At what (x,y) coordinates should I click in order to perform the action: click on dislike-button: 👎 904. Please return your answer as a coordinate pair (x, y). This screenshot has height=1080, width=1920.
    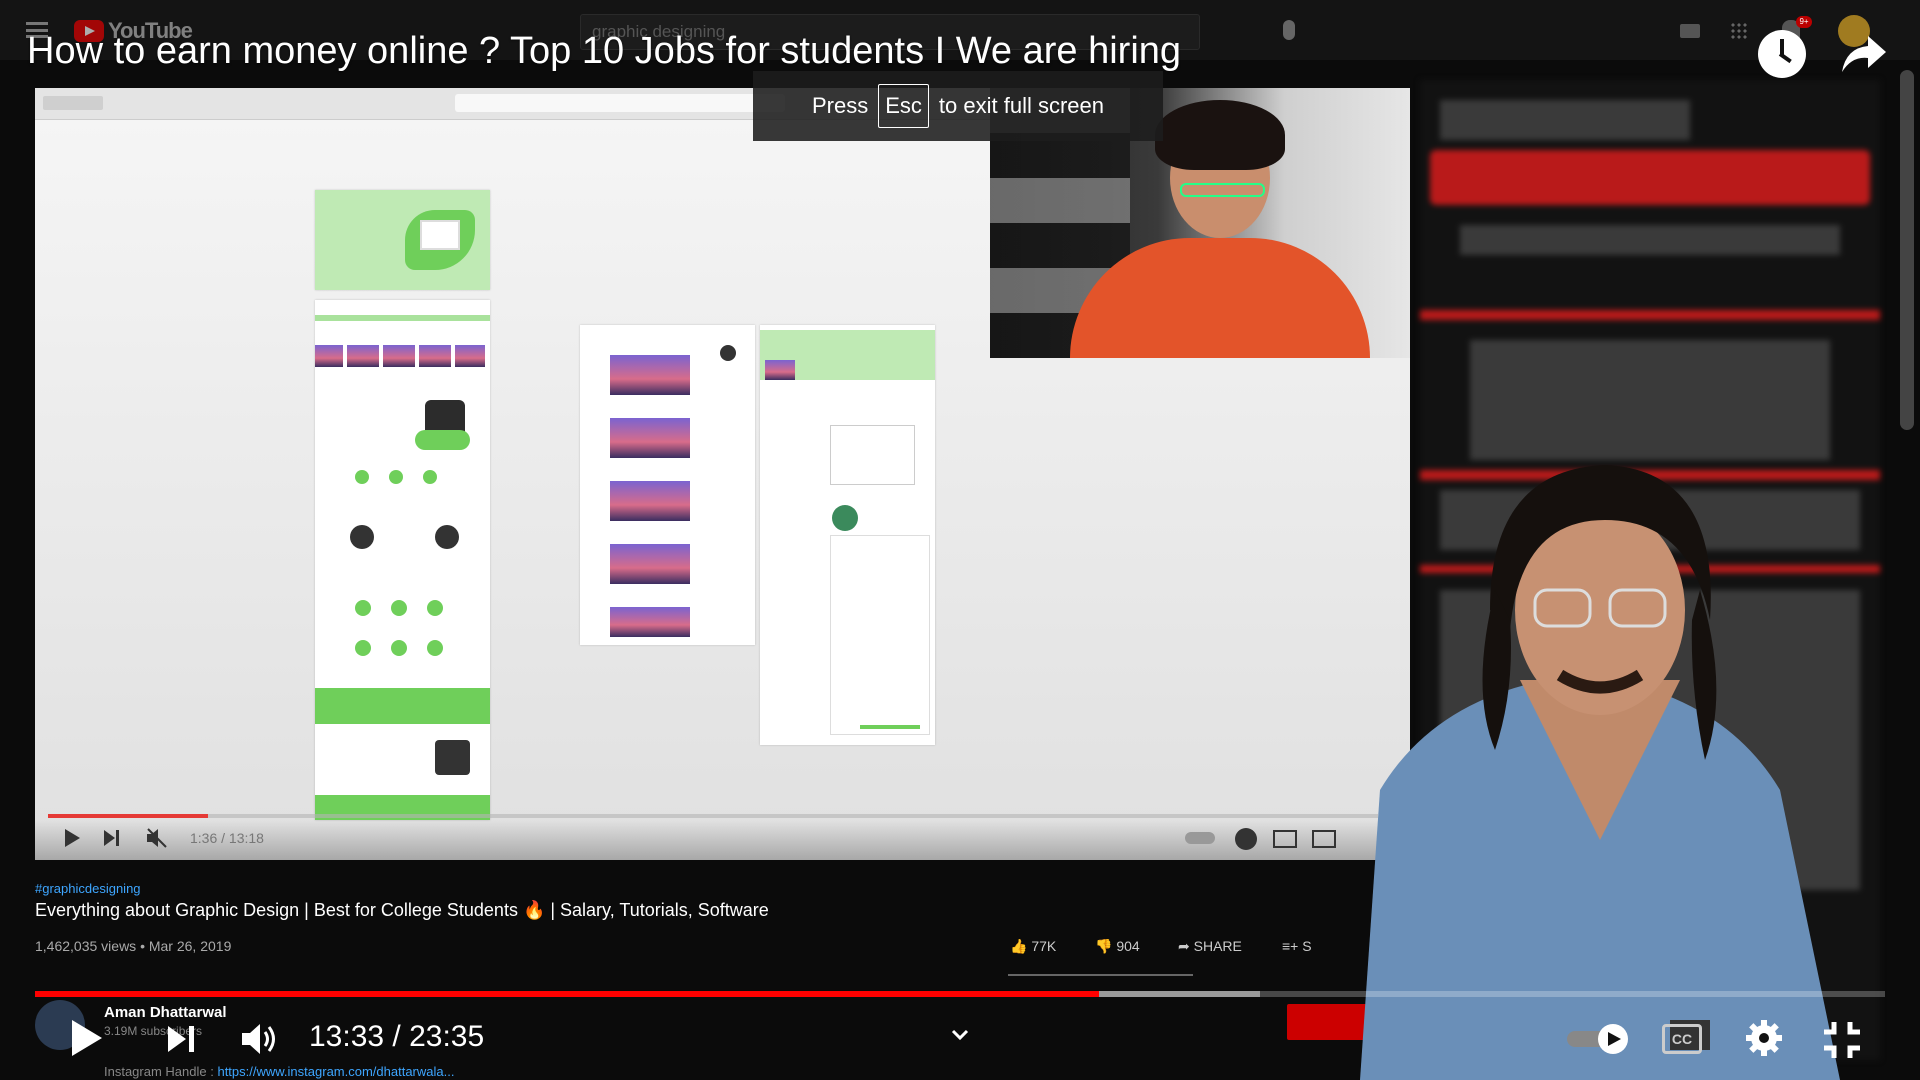
    Looking at the image, I should click on (1117, 946).